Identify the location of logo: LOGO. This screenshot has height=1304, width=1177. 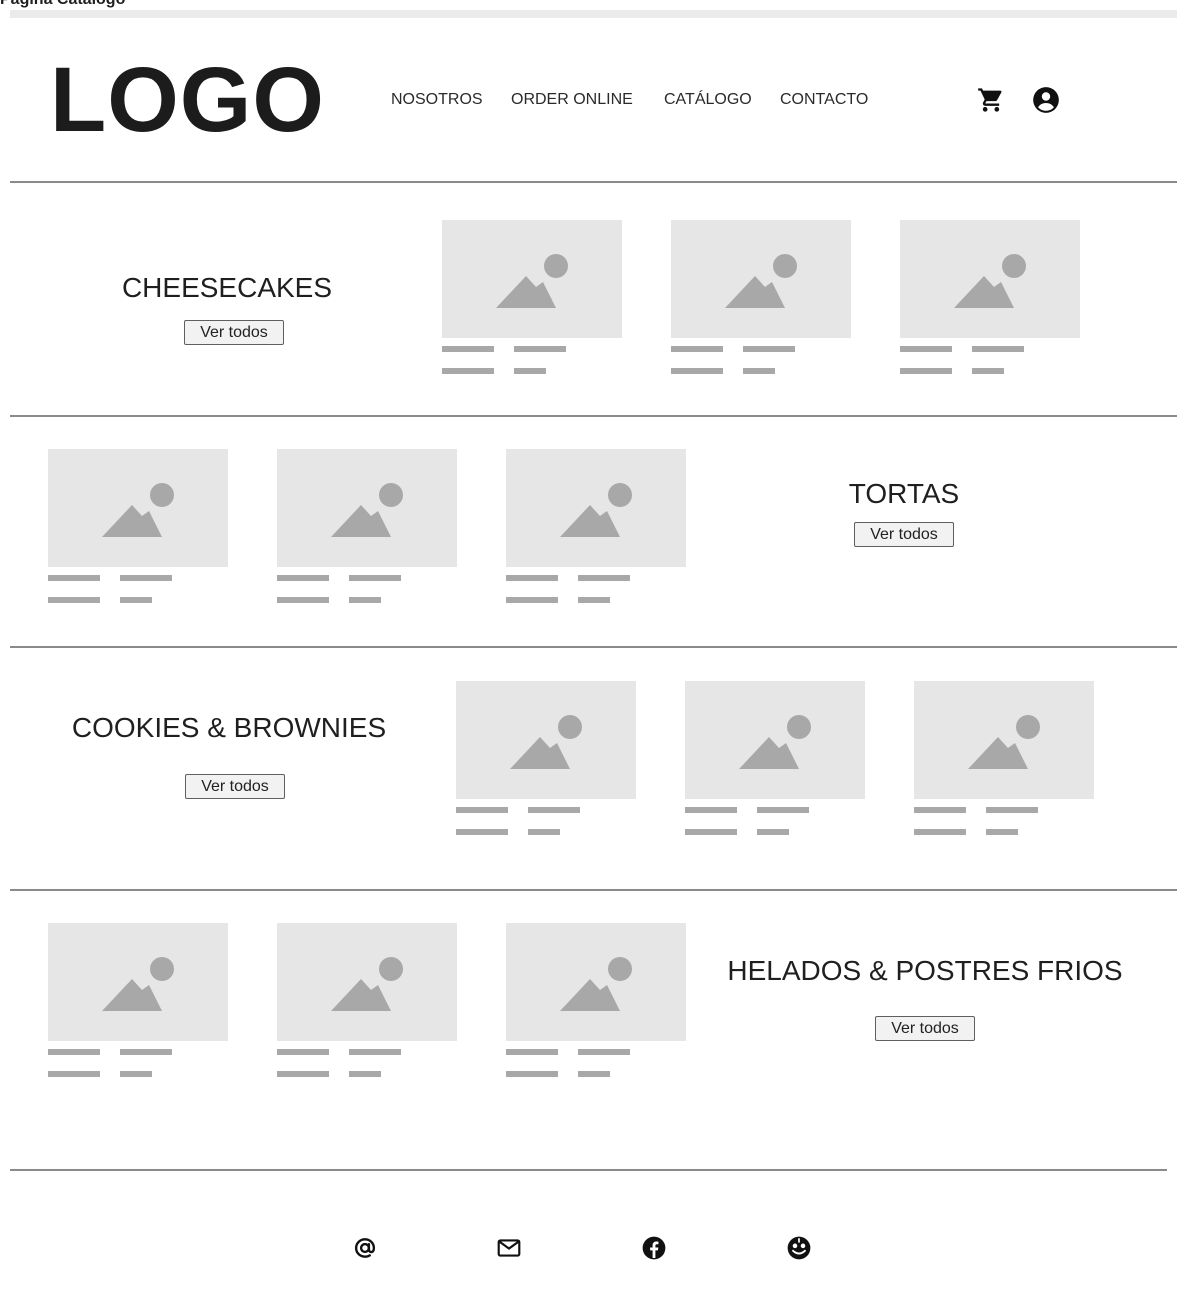
(187, 100).